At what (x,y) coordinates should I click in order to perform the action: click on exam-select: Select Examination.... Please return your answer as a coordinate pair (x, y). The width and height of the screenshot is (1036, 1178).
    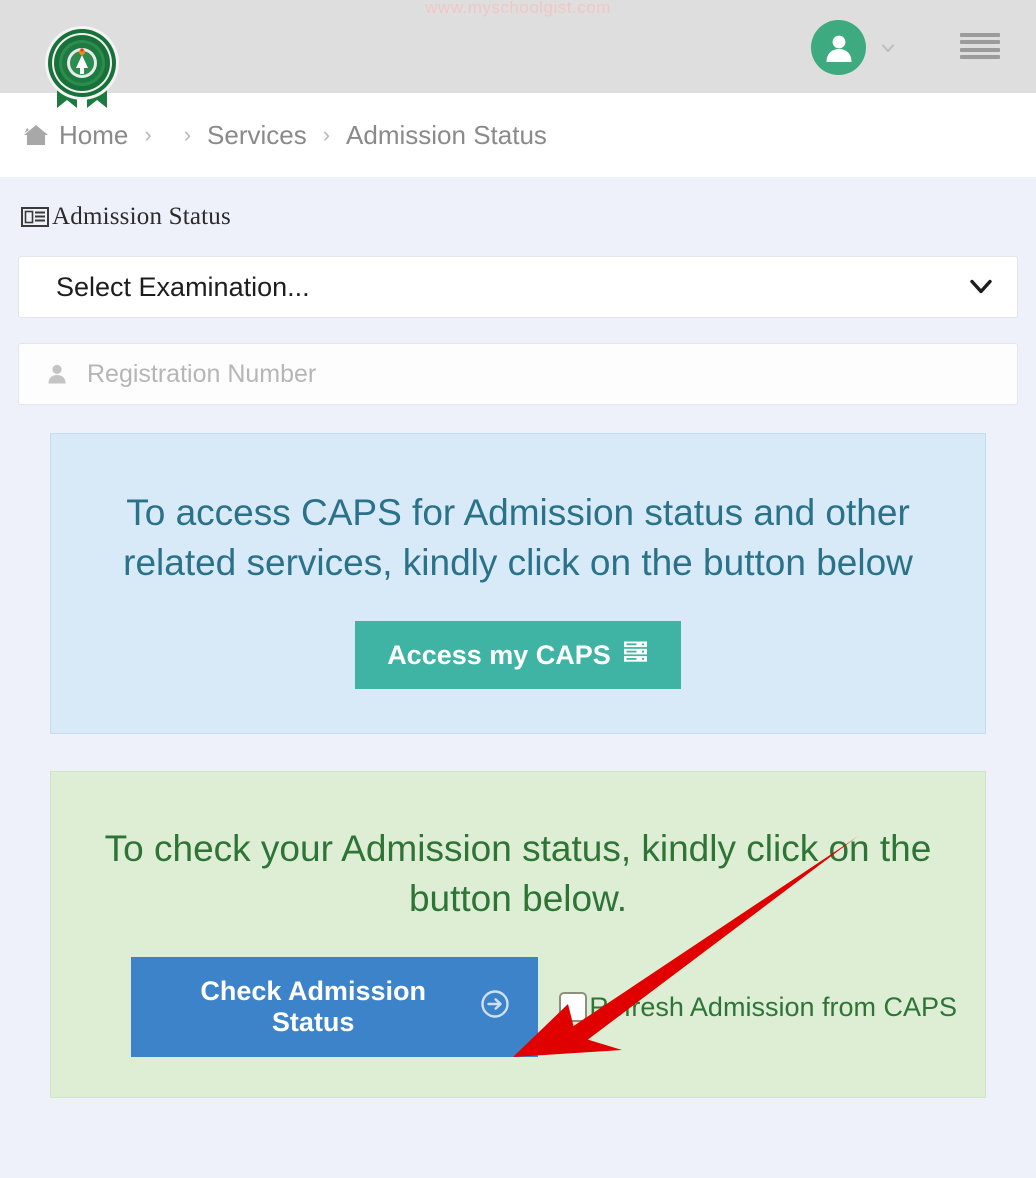
    Looking at the image, I should click on (518, 287).